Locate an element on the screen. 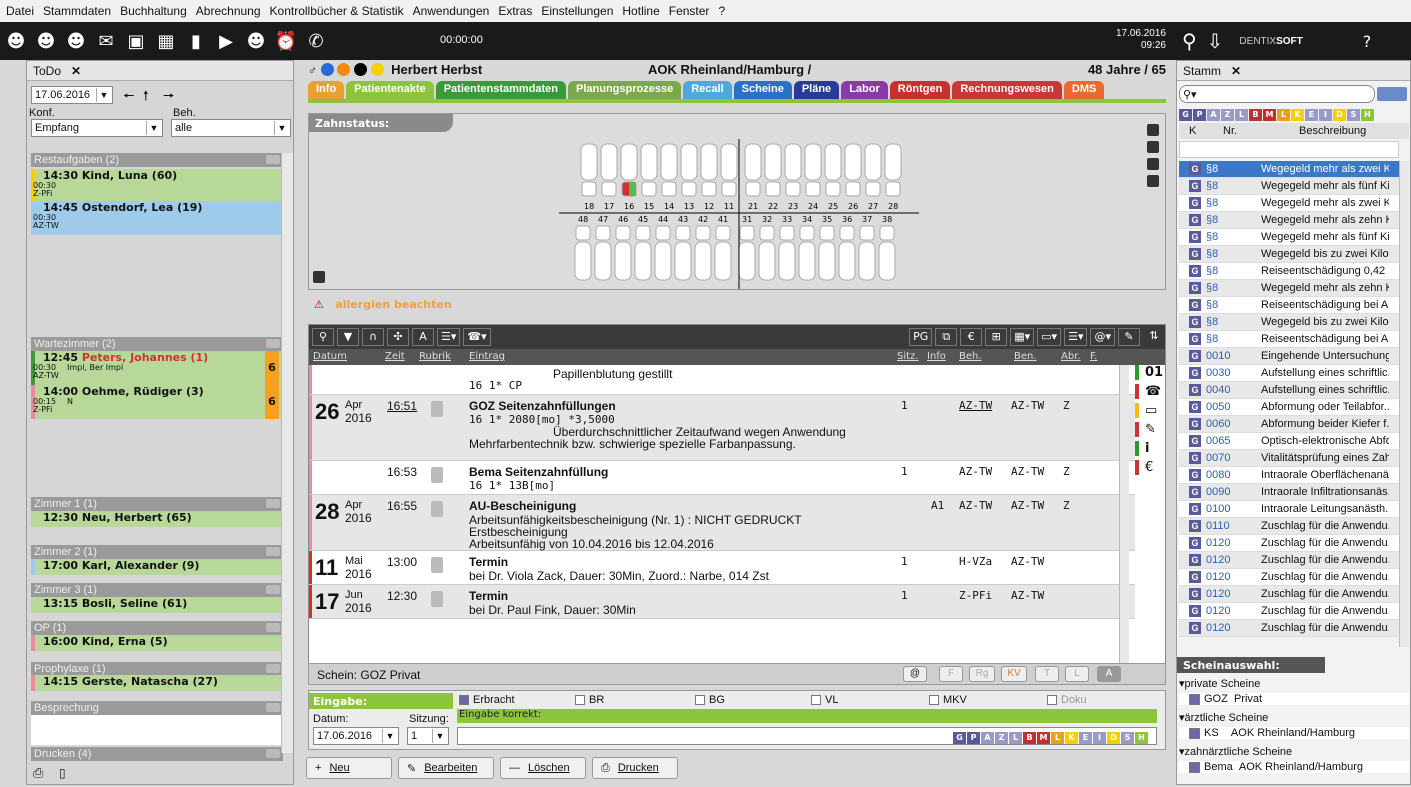 This screenshot has width=1411, height=787. tab-dms: DMS is located at coordinates (1084, 90).